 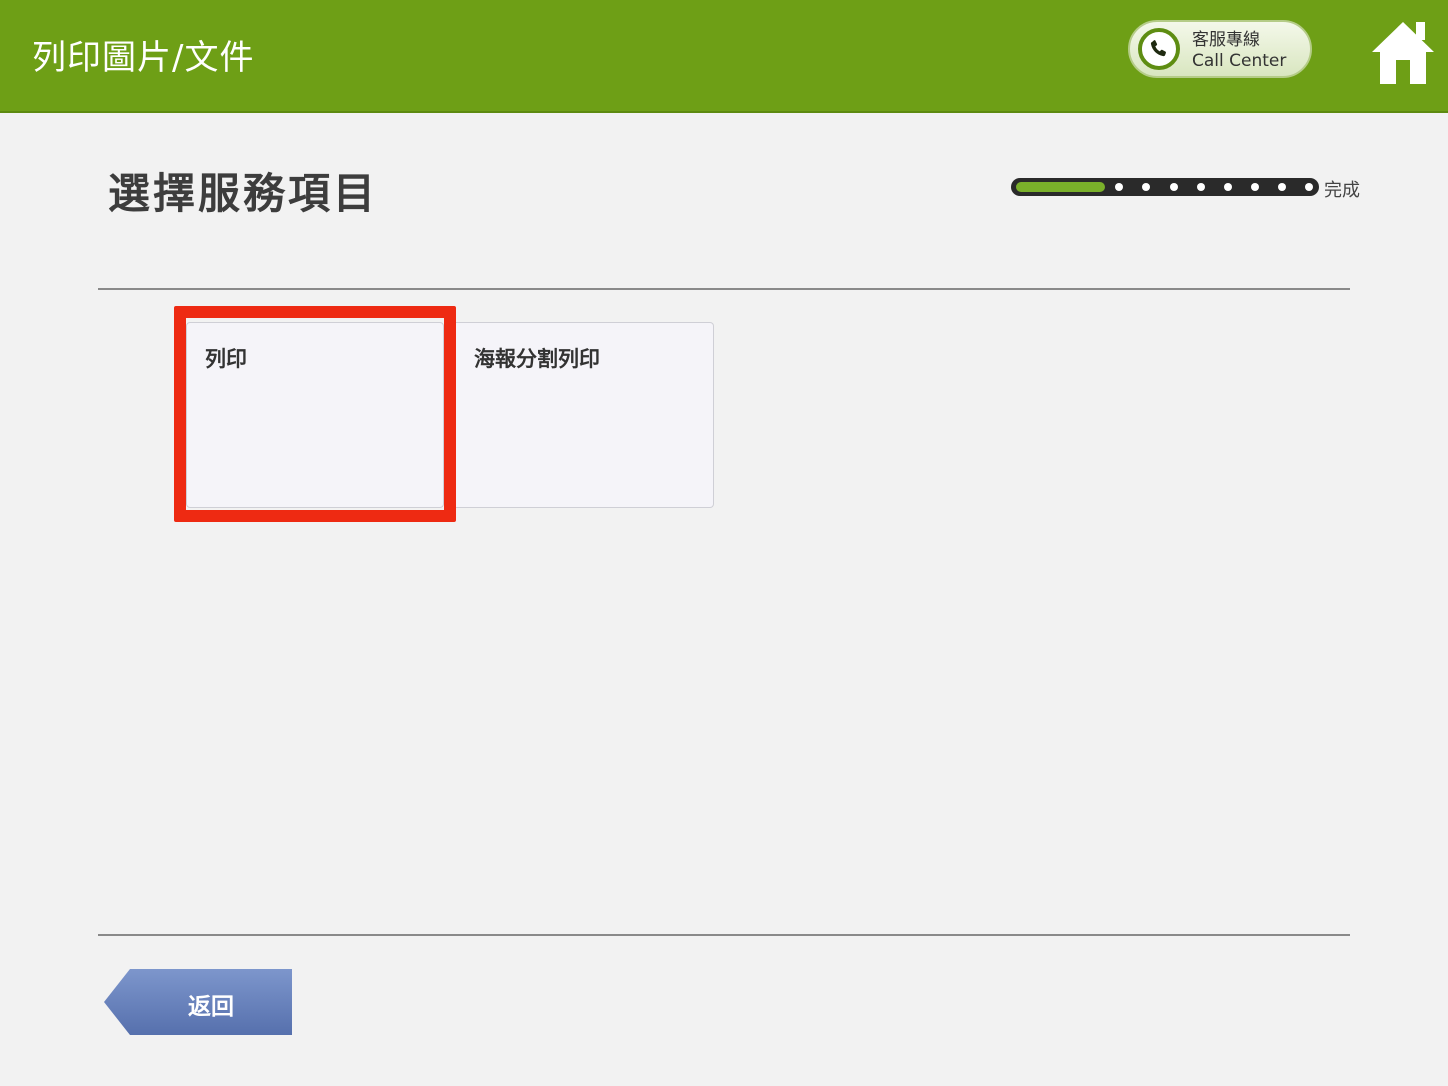 I want to click on call-center-button: 客服專線 Call Center, so click(x=1220, y=49).